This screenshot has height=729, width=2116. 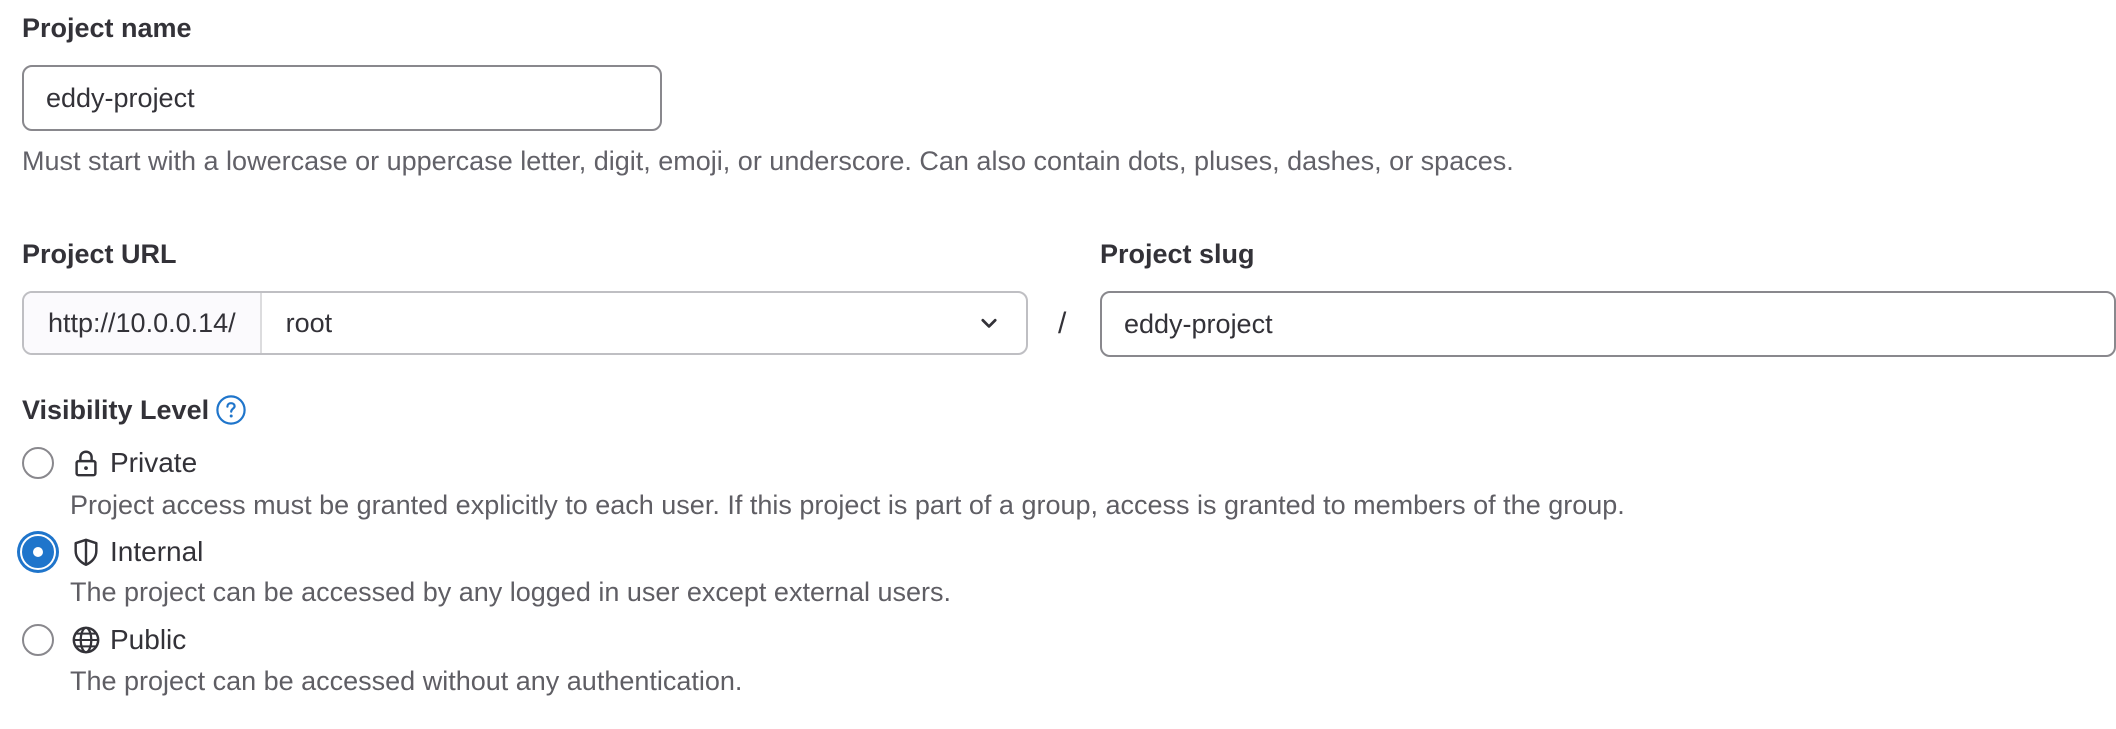 I want to click on internal-label: Internal, so click(x=157, y=551).